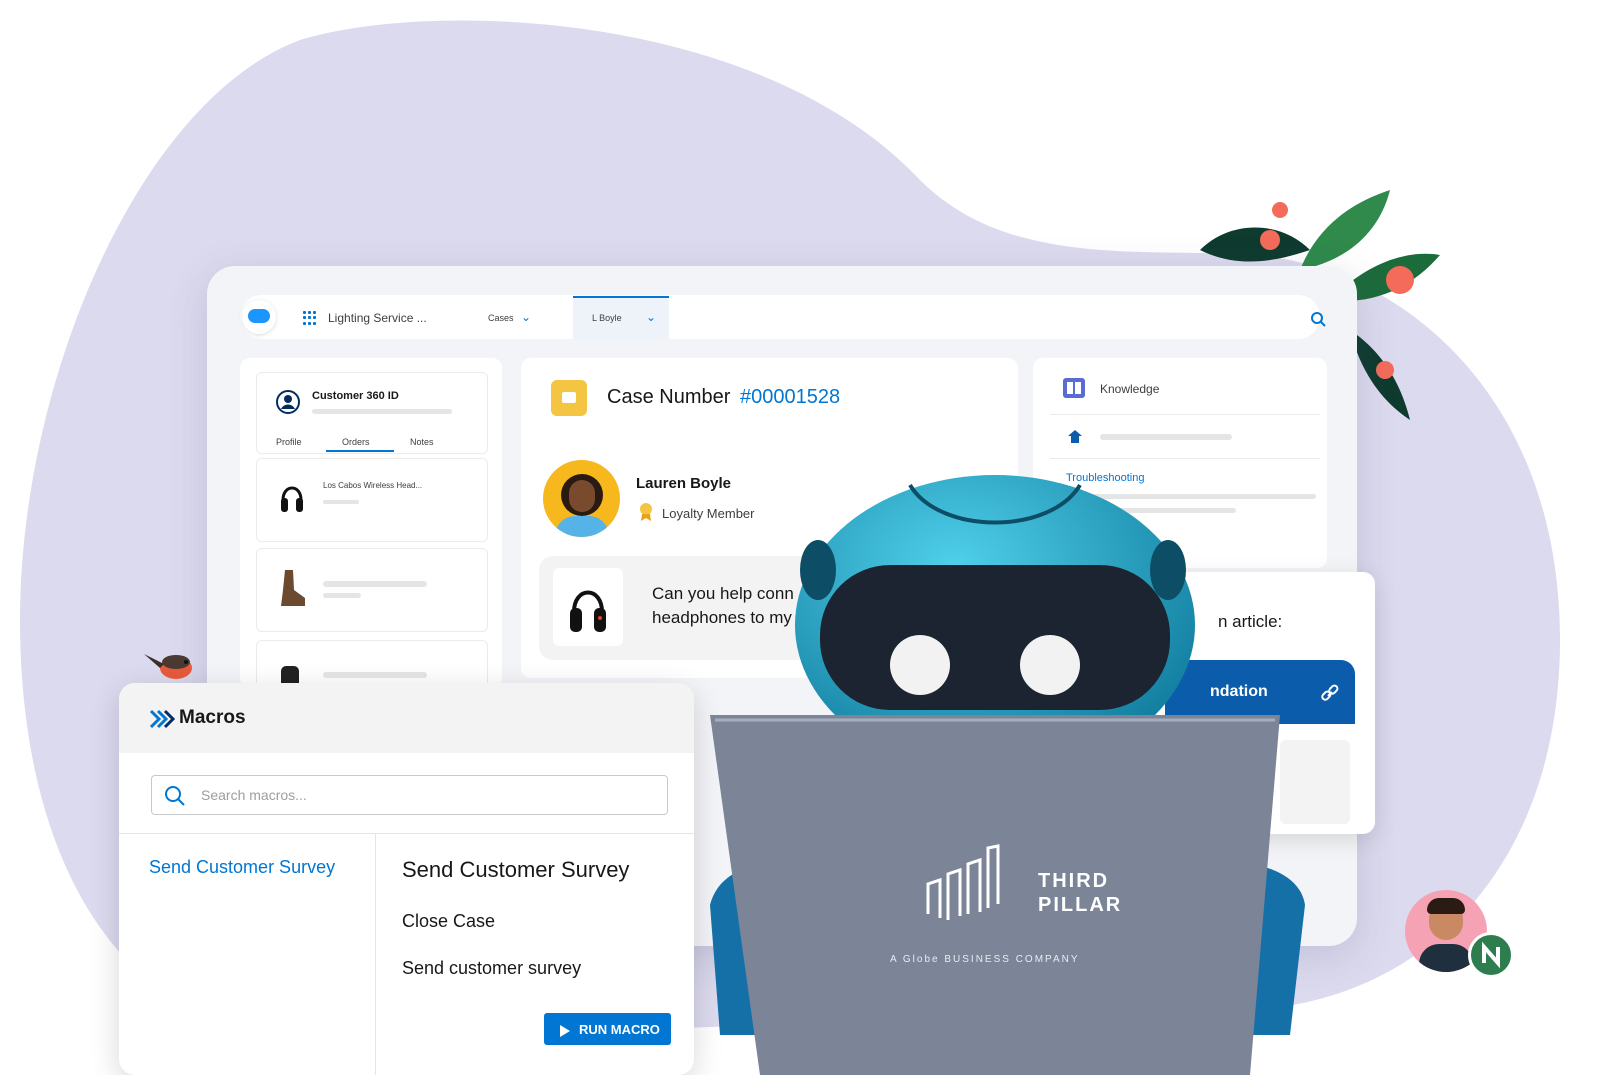 The height and width of the screenshot is (1075, 1606). I want to click on macros-title: Macros, so click(212, 717).